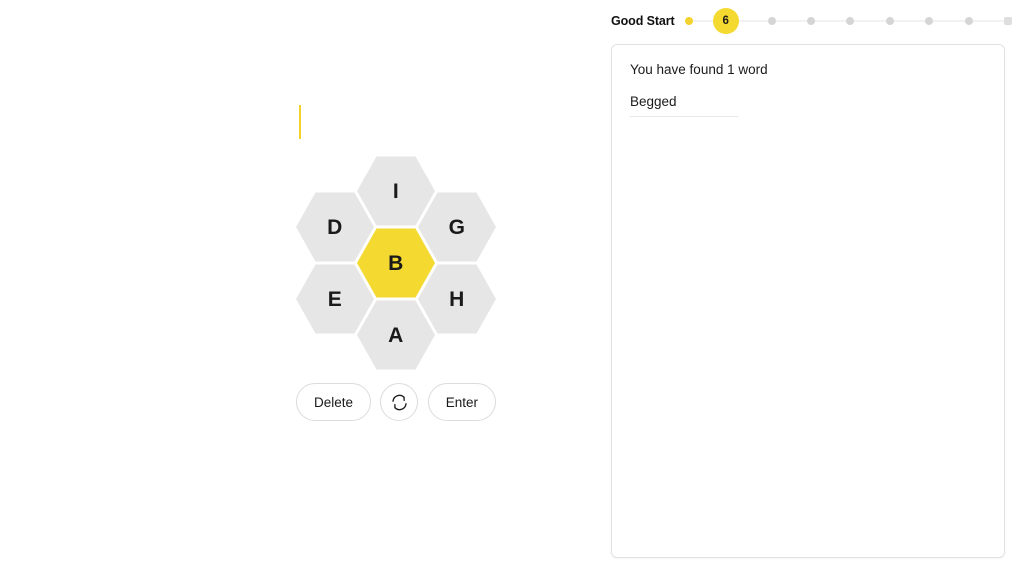  I want to click on found-words-list: Begged, so click(808, 110).